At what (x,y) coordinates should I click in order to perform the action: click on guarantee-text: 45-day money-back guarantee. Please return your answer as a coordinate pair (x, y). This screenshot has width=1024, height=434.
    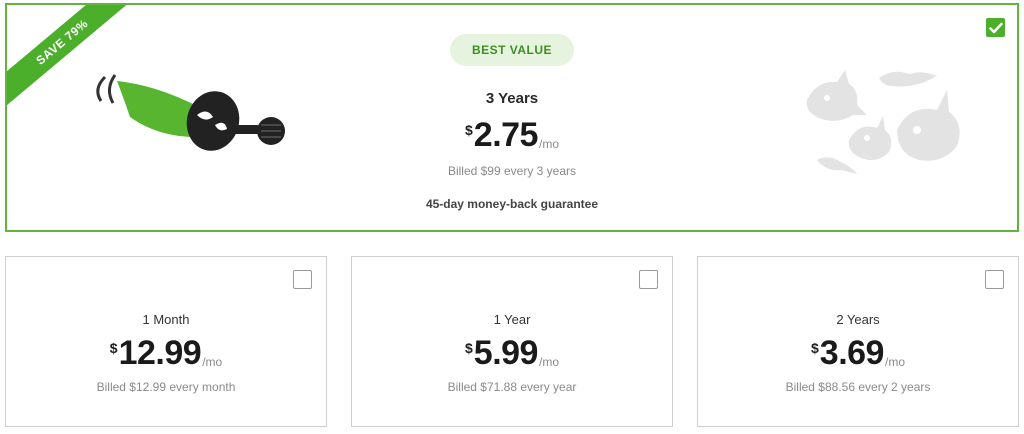
    Looking at the image, I should click on (512, 204).